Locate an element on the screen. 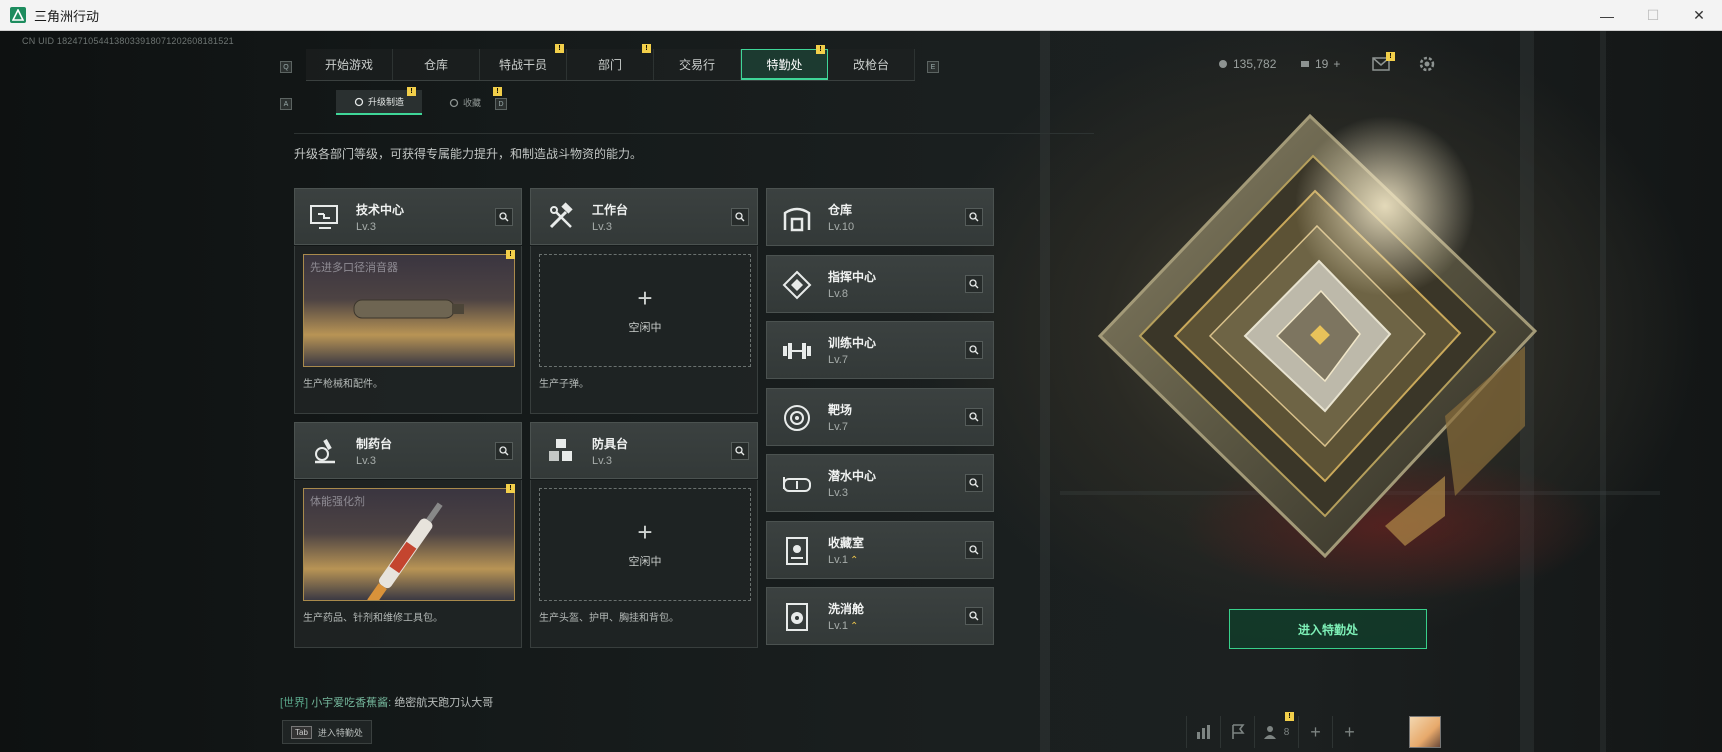 The image size is (1722, 752). subnav-prev-key: A is located at coordinates (286, 104).